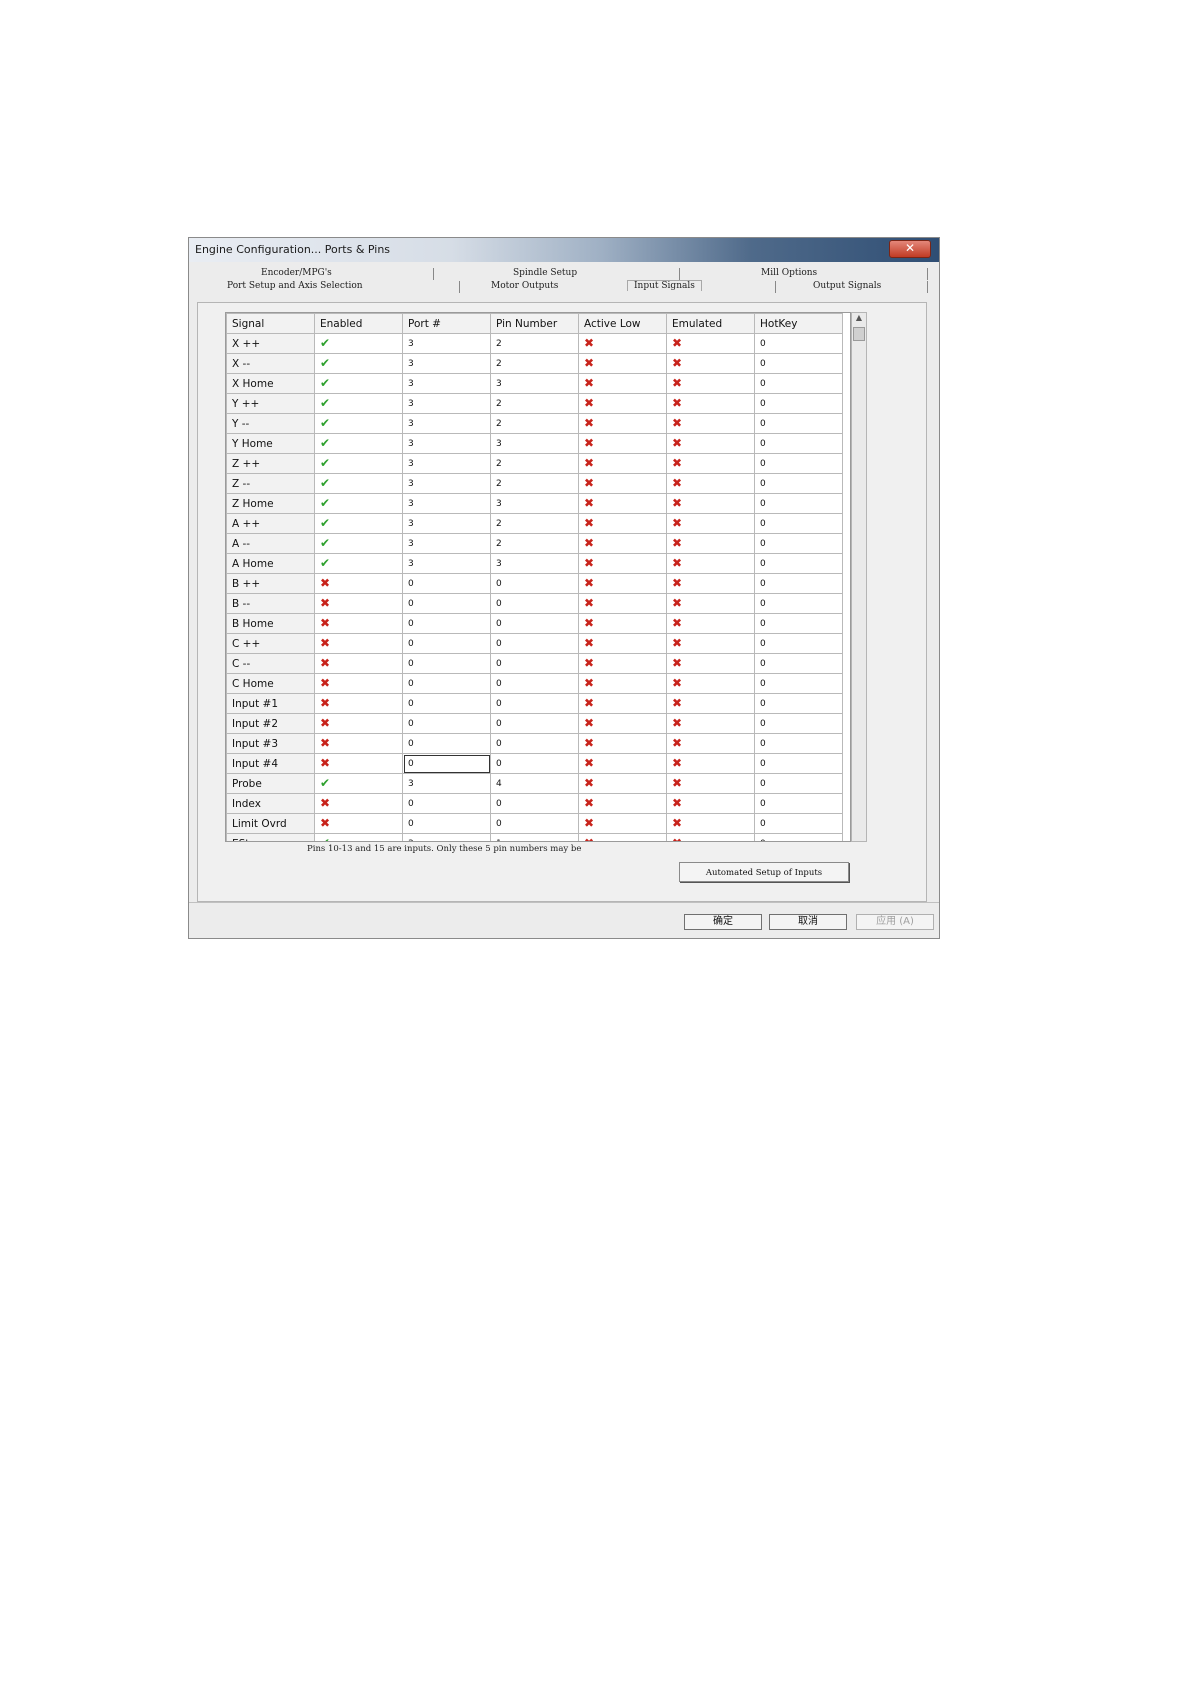 Image resolution: width=1190 pixels, height=1684 pixels. What do you see at coordinates (534, 523) in the screenshot?
I see `pin-number-cell: 2` at bounding box center [534, 523].